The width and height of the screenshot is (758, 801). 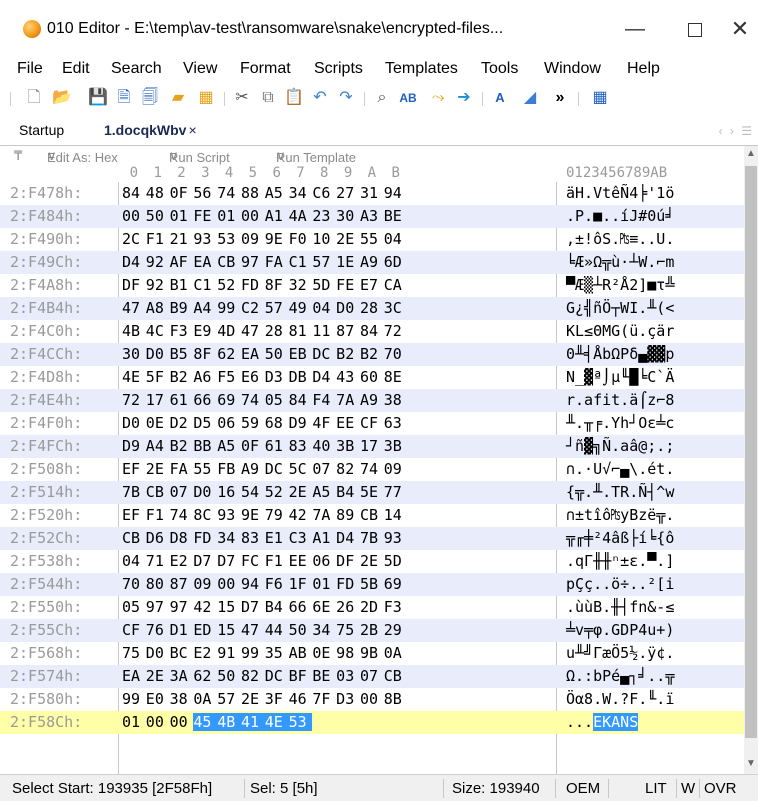 I want to click on menu-edit: Edit, so click(x=76, y=69).